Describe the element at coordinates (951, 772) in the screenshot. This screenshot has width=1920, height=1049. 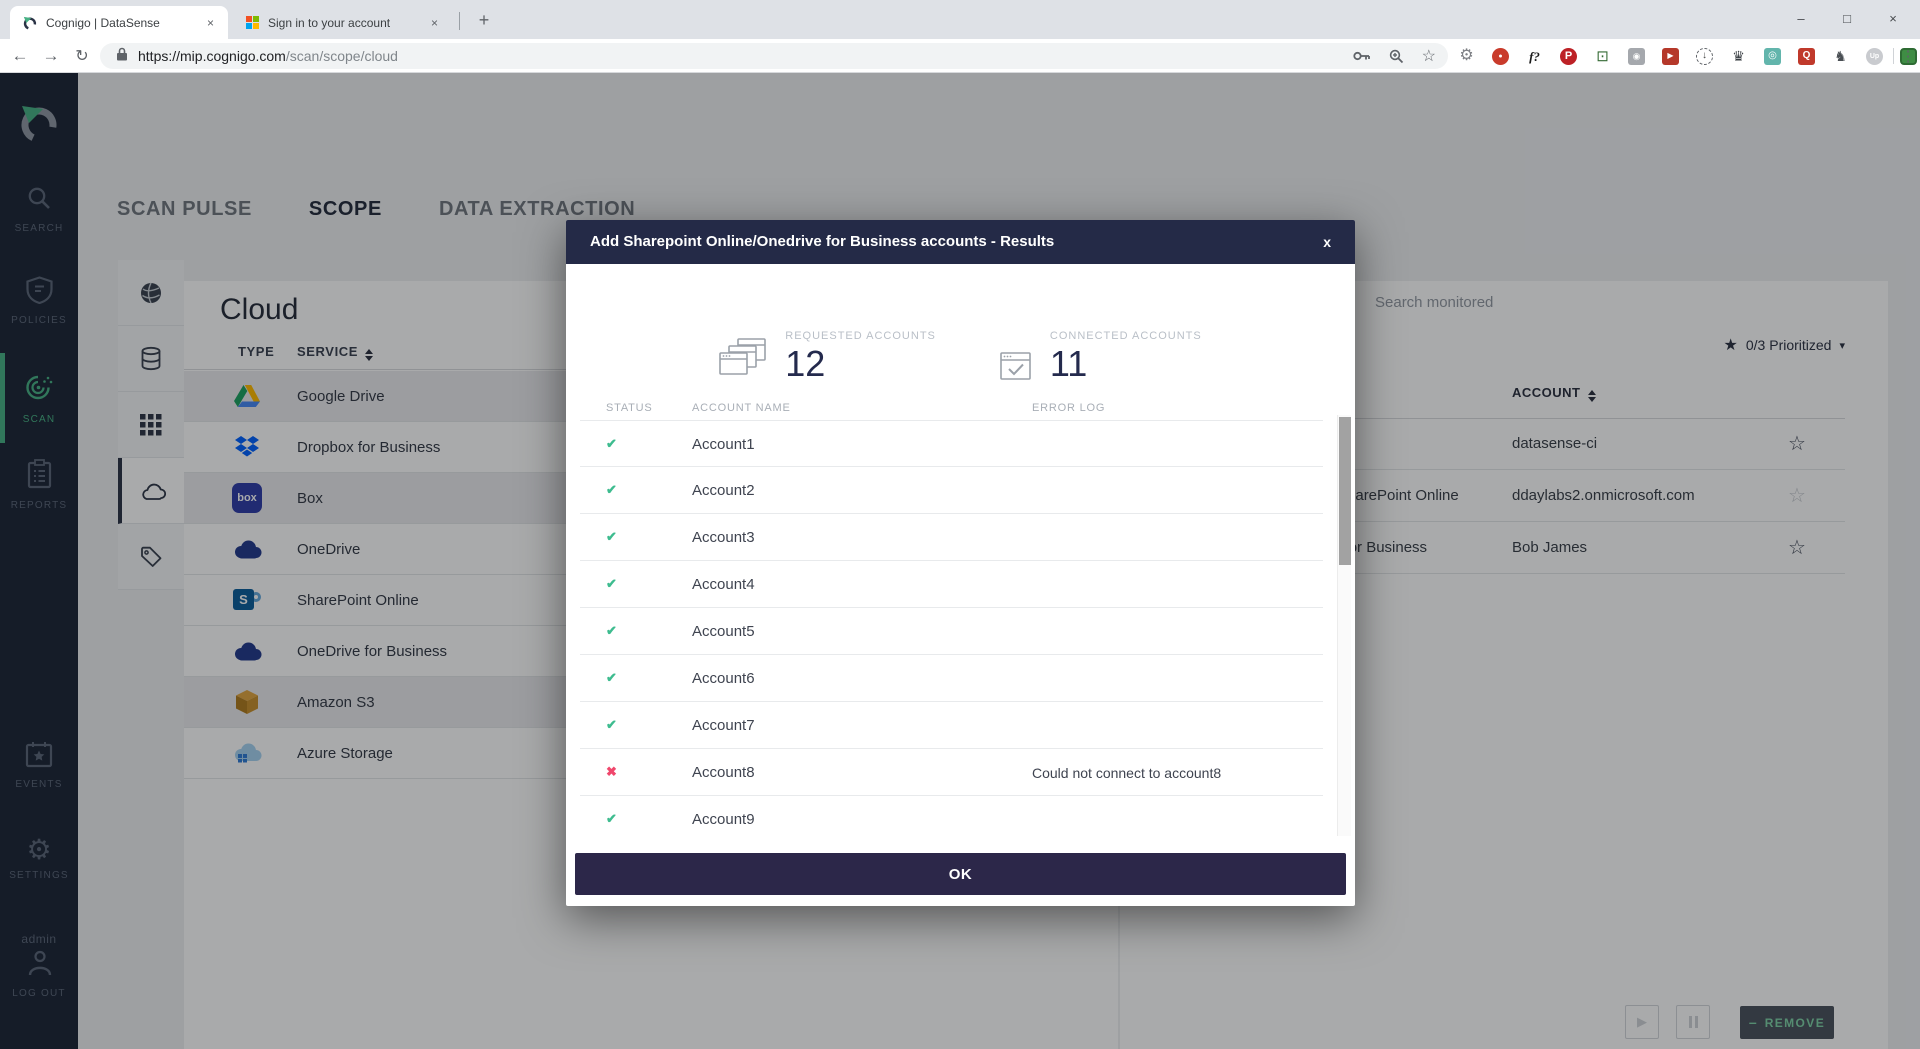
I see `result-row: ✖ Account8 Could not connect to account8` at that location.